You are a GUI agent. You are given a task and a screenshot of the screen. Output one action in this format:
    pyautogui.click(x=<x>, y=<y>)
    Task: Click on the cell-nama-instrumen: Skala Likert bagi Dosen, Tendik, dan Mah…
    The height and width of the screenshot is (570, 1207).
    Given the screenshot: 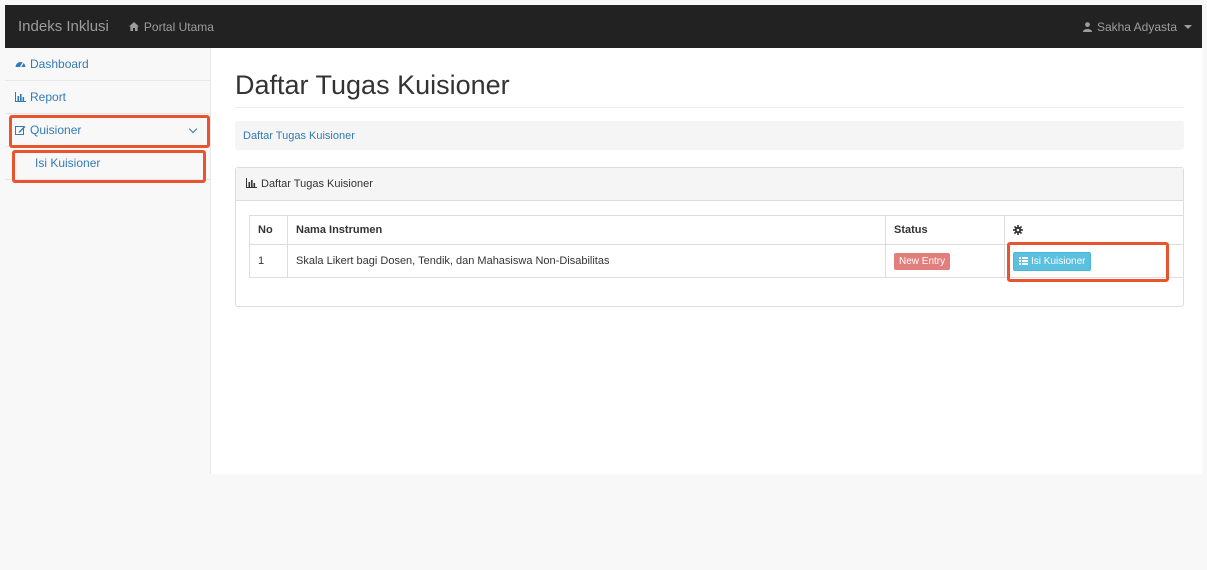 What is the action you would take?
    pyautogui.click(x=586, y=261)
    